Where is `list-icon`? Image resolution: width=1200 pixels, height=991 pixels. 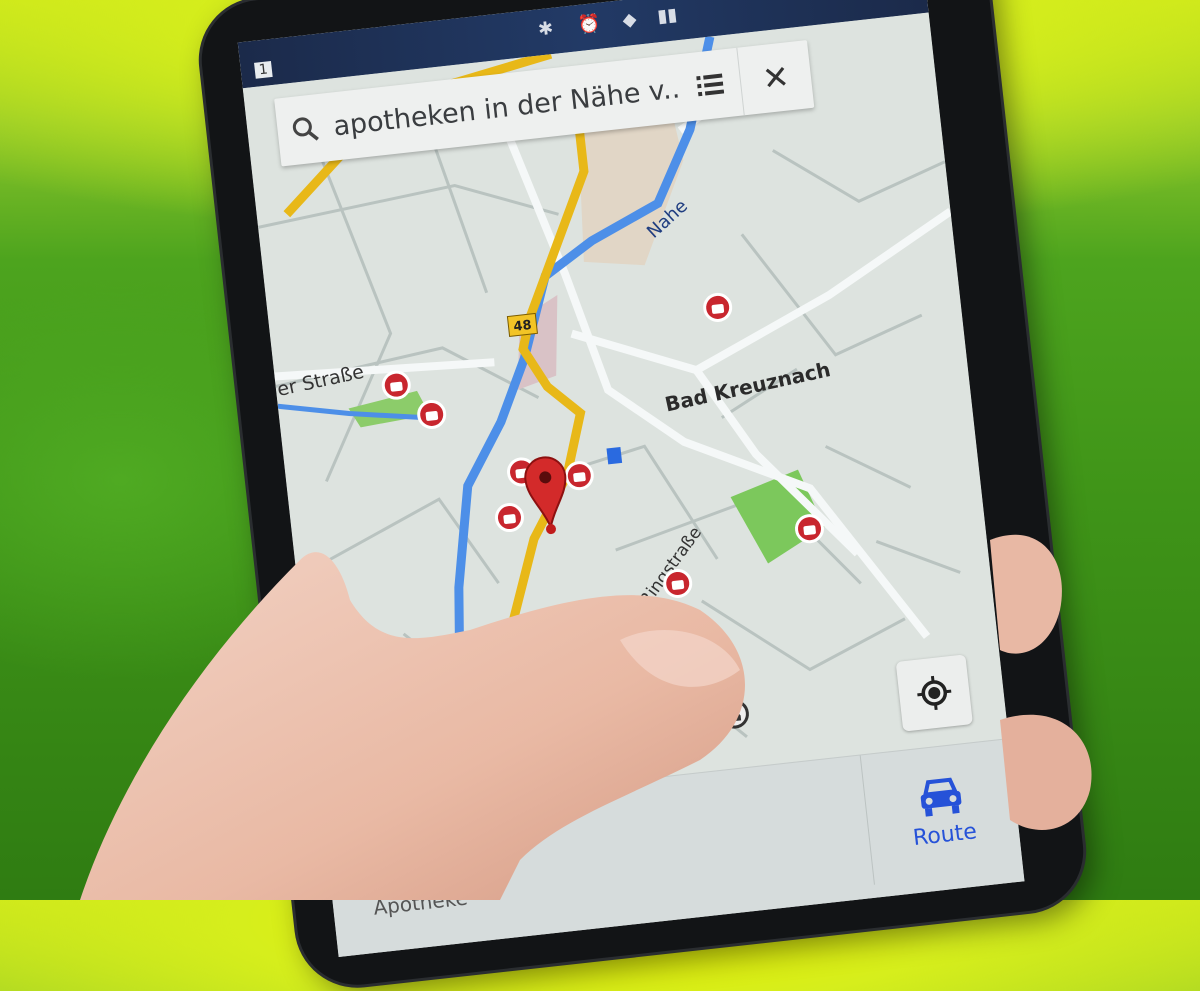 list-icon is located at coordinates (710, 85).